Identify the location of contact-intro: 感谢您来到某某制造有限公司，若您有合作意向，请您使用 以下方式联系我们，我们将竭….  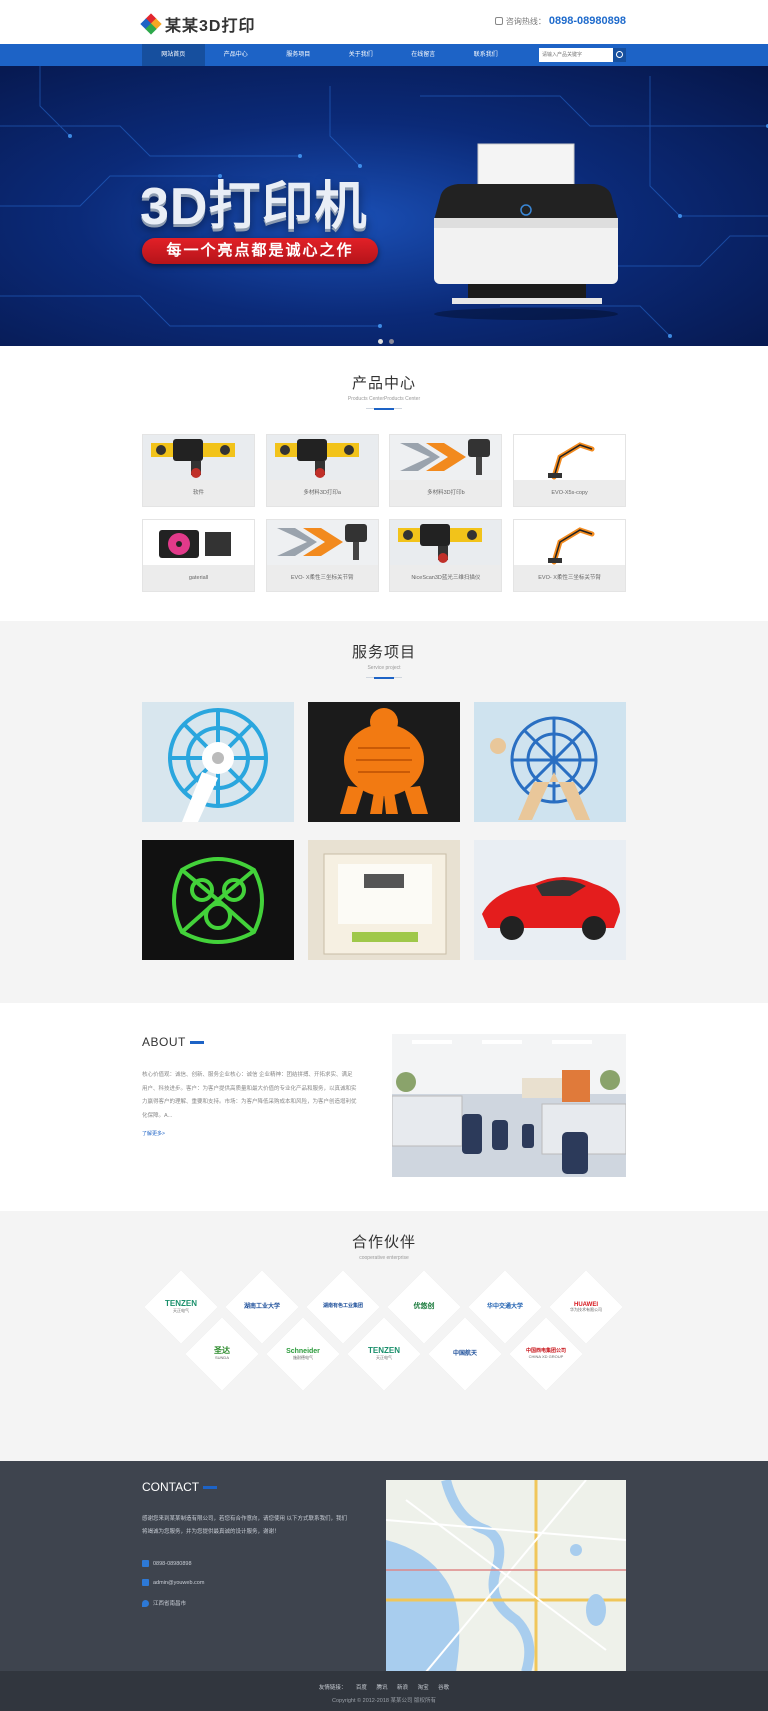
(245, 1525).